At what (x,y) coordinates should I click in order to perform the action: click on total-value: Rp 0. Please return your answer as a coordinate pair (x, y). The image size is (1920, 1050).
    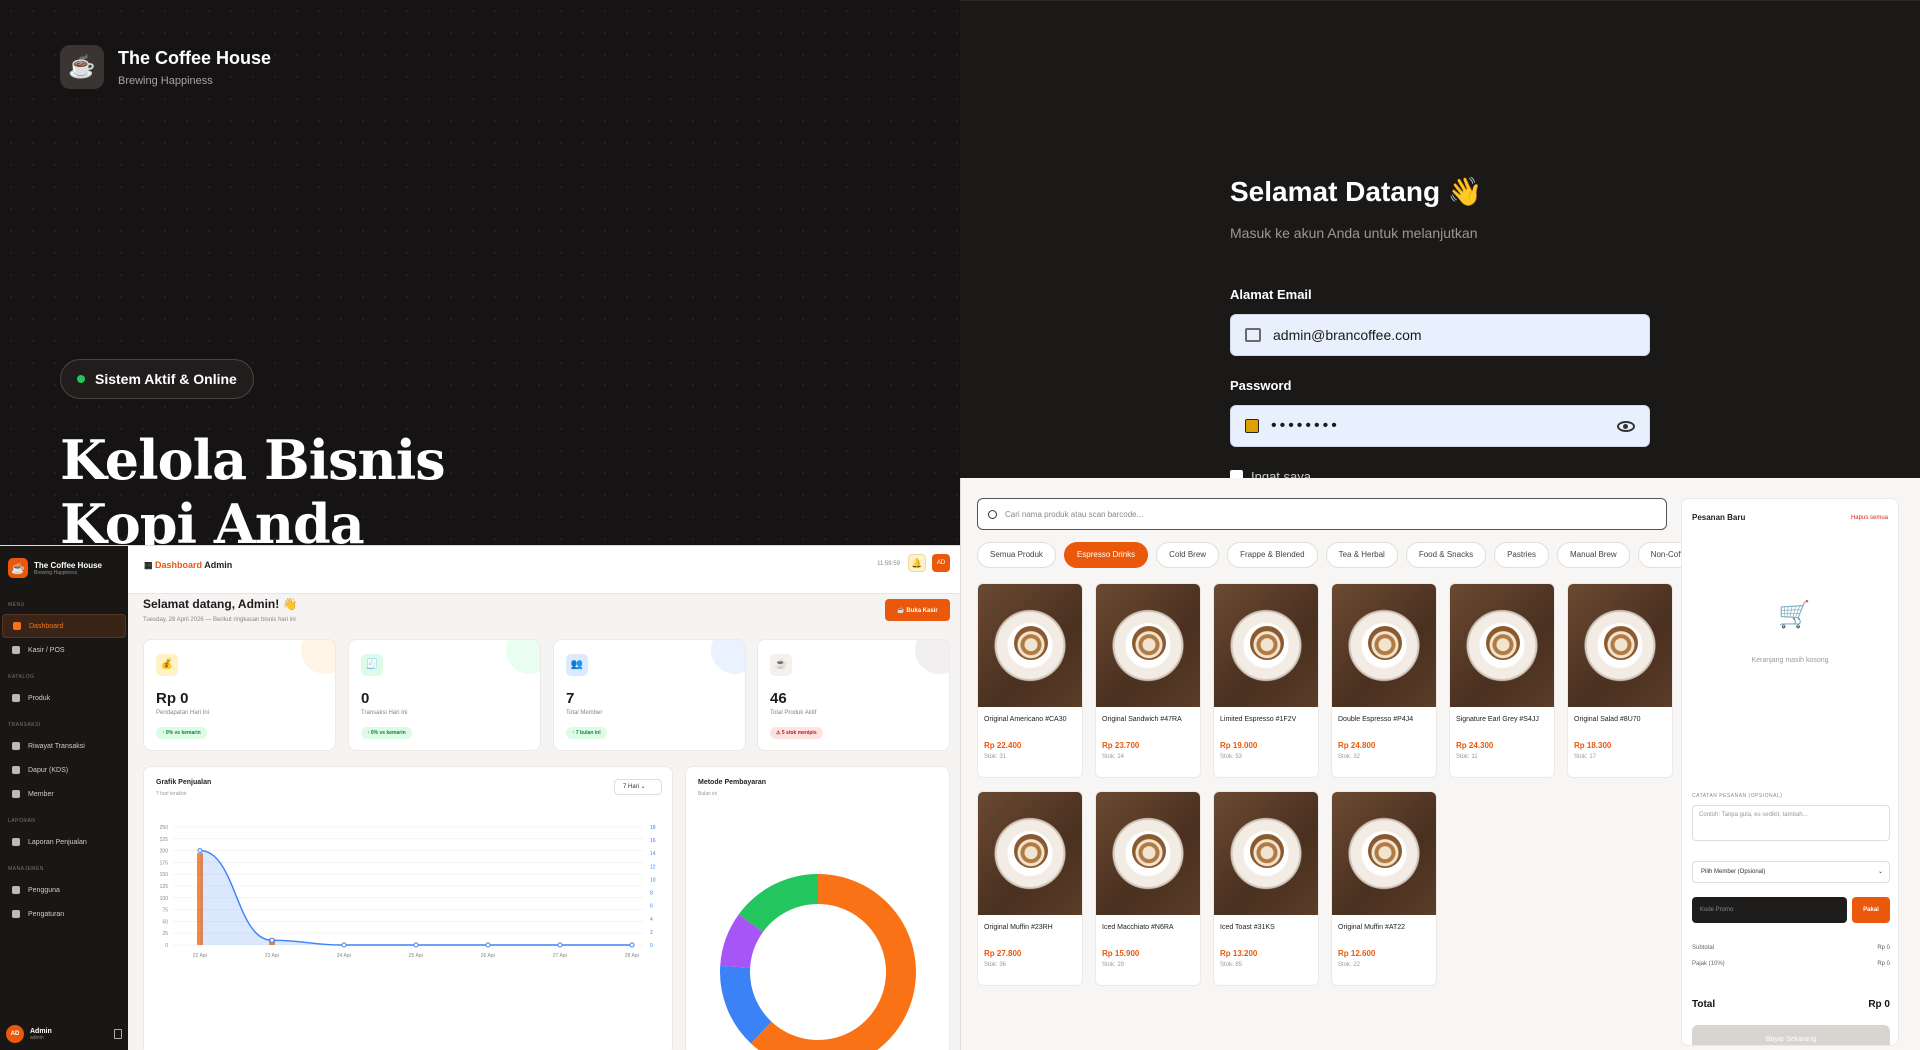
    Looking at the image, I should click on (1879, 1004).